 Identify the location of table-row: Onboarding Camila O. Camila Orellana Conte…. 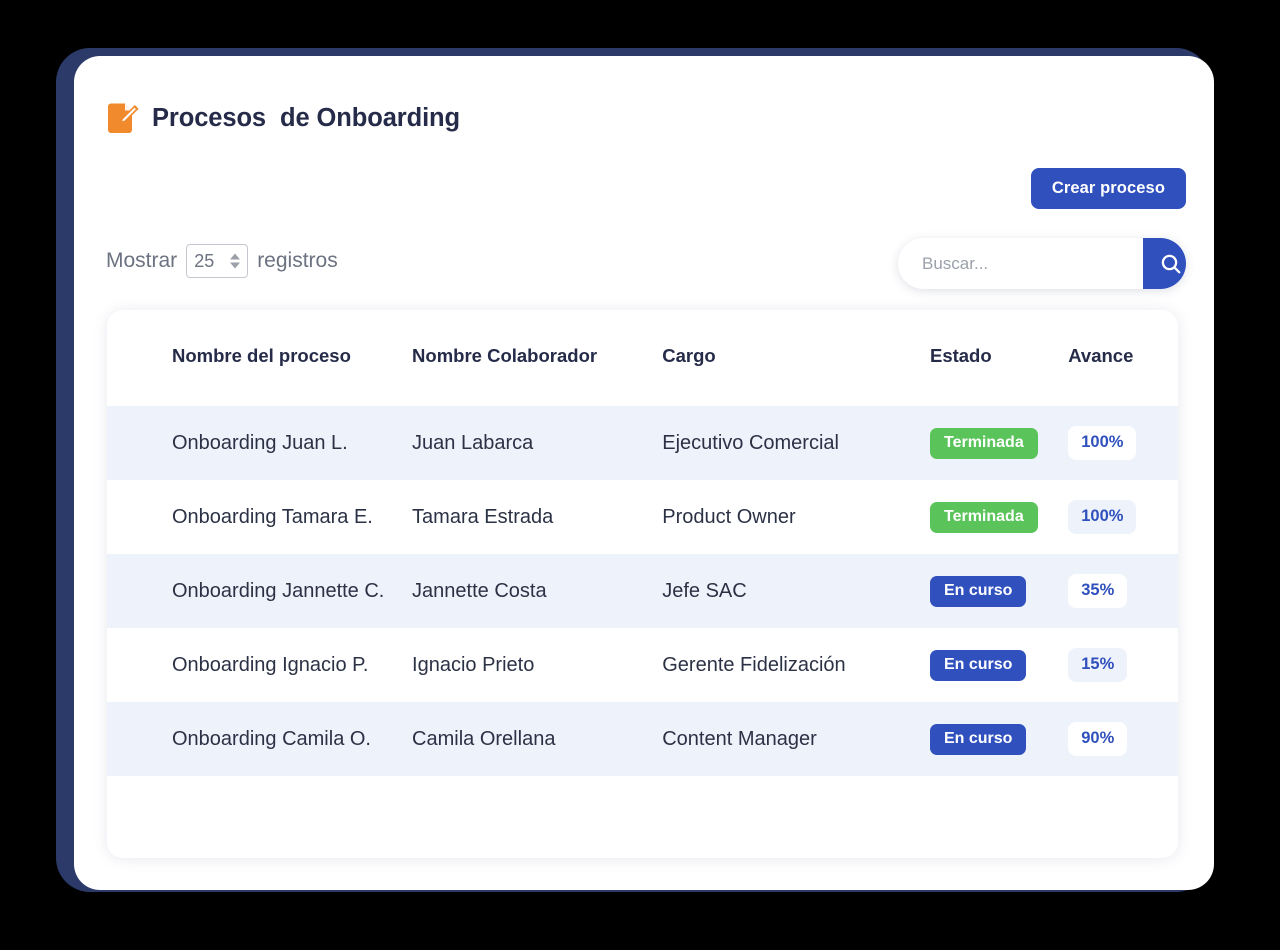
(642, 739).